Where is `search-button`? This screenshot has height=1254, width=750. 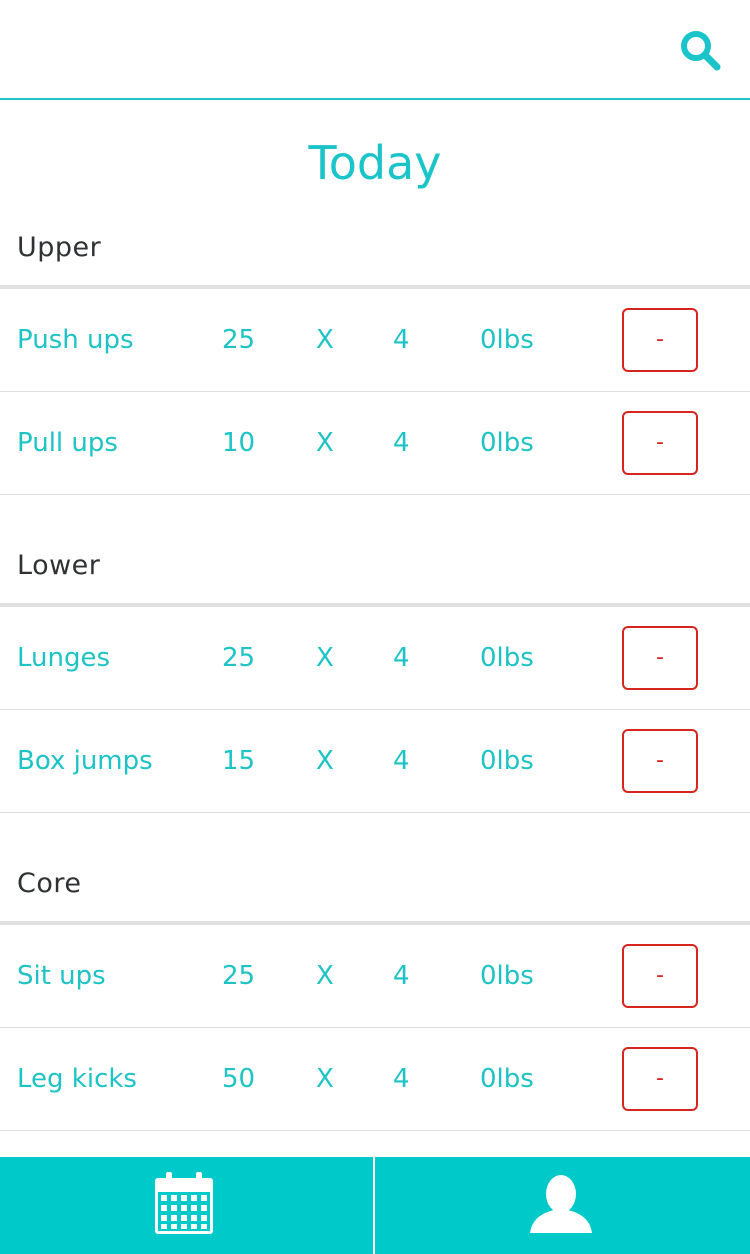 search-button is located at coordinates (701, 51).